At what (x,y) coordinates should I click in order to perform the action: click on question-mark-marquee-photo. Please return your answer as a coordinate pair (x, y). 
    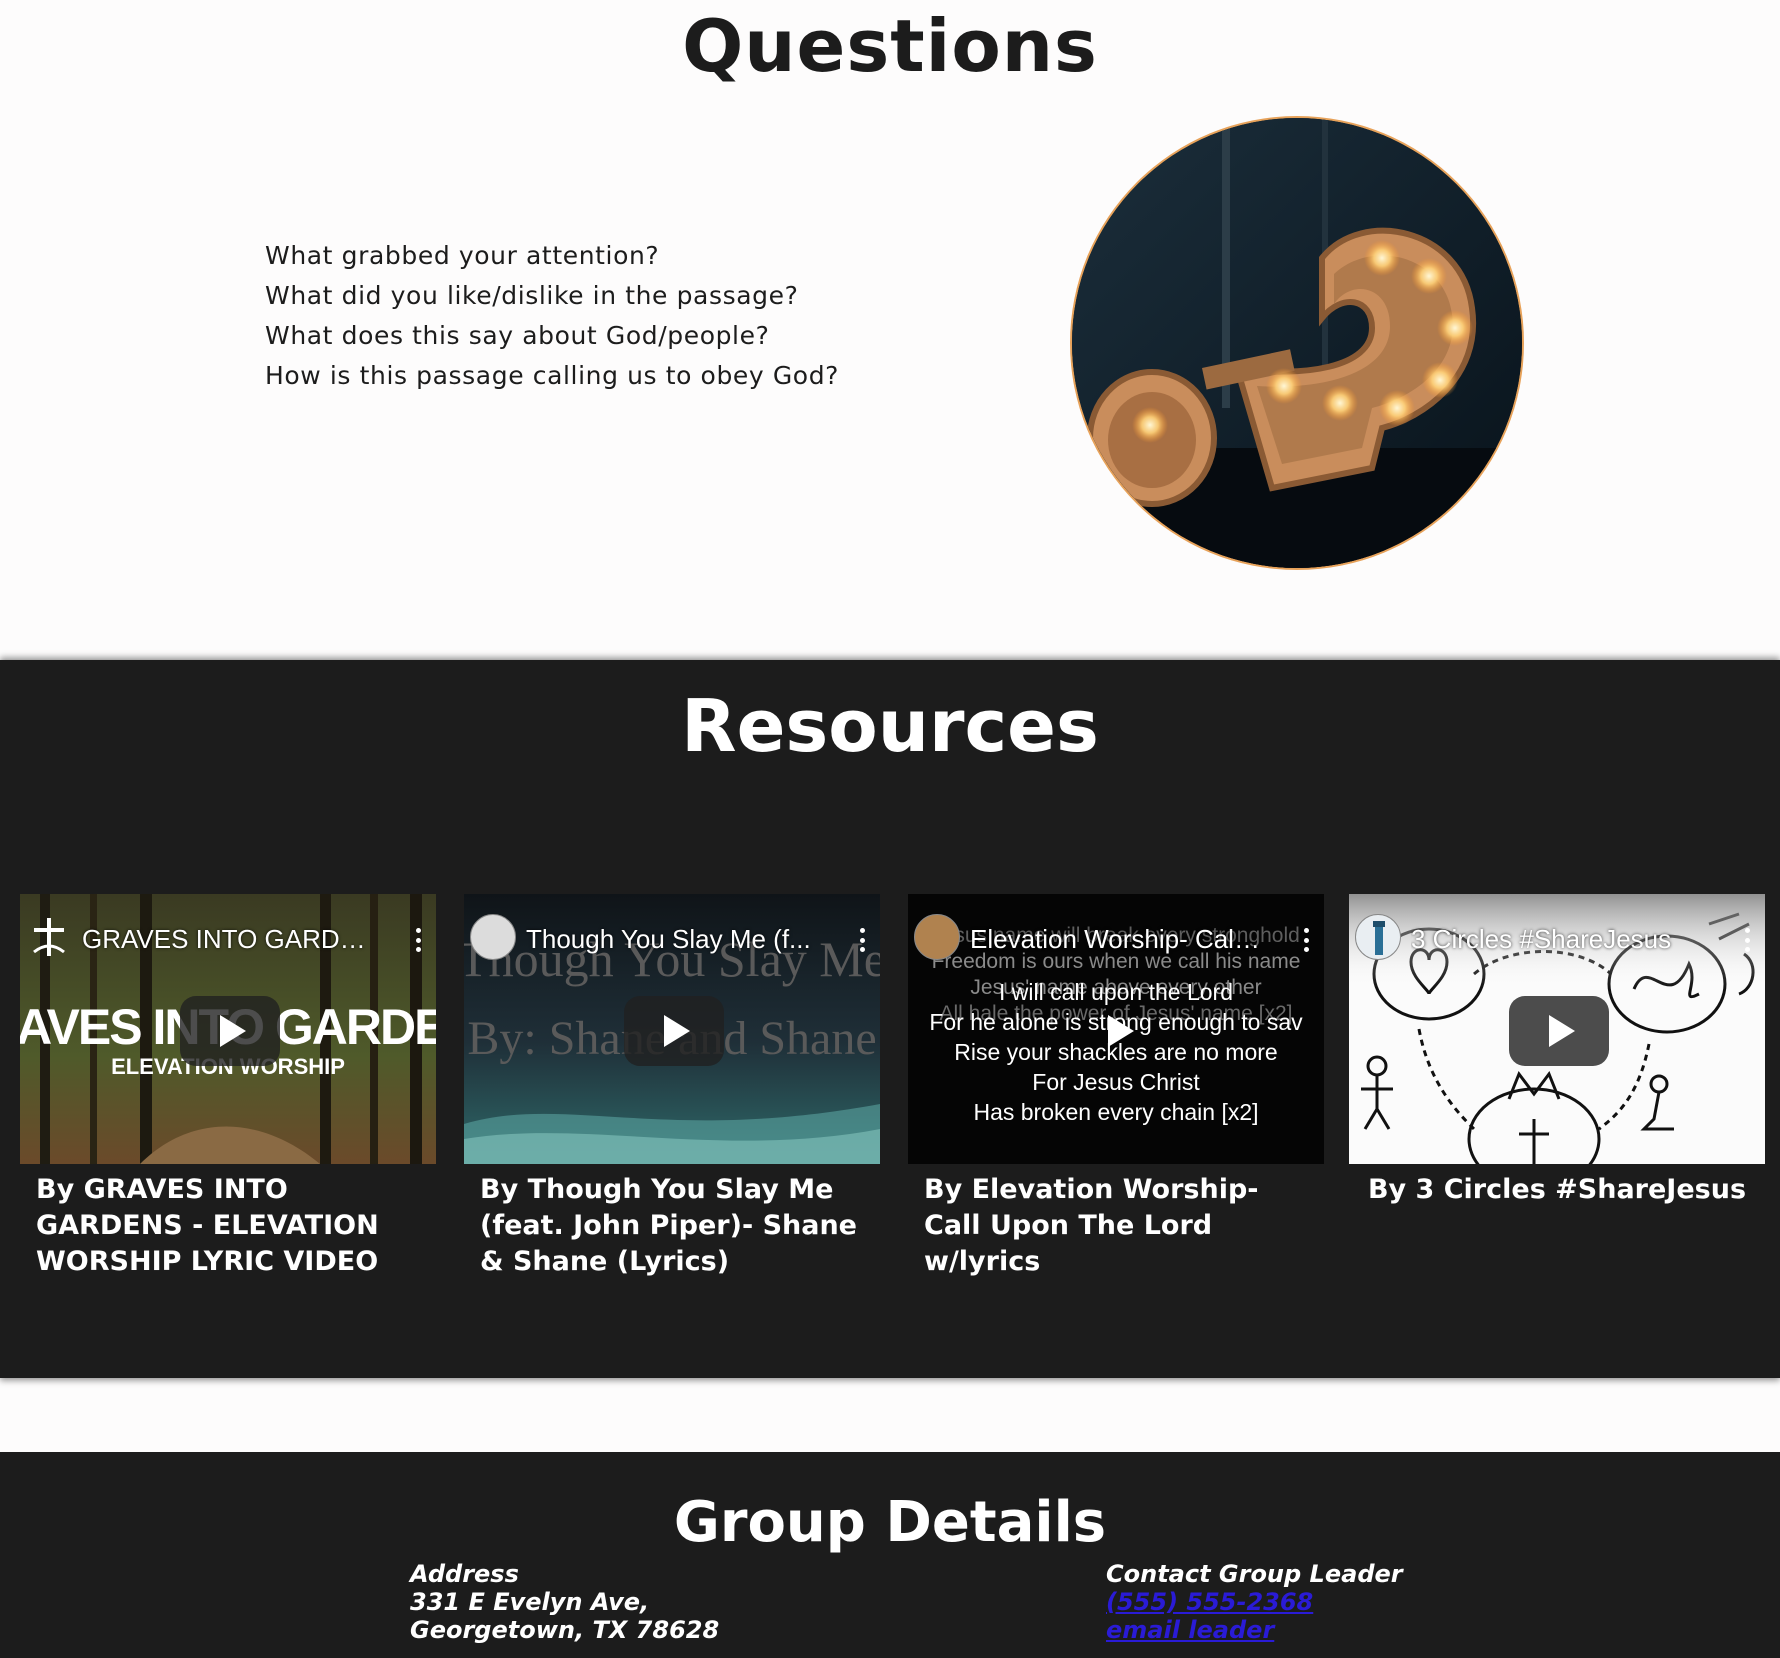
    Looking at the image, I should click on (1297, 343).